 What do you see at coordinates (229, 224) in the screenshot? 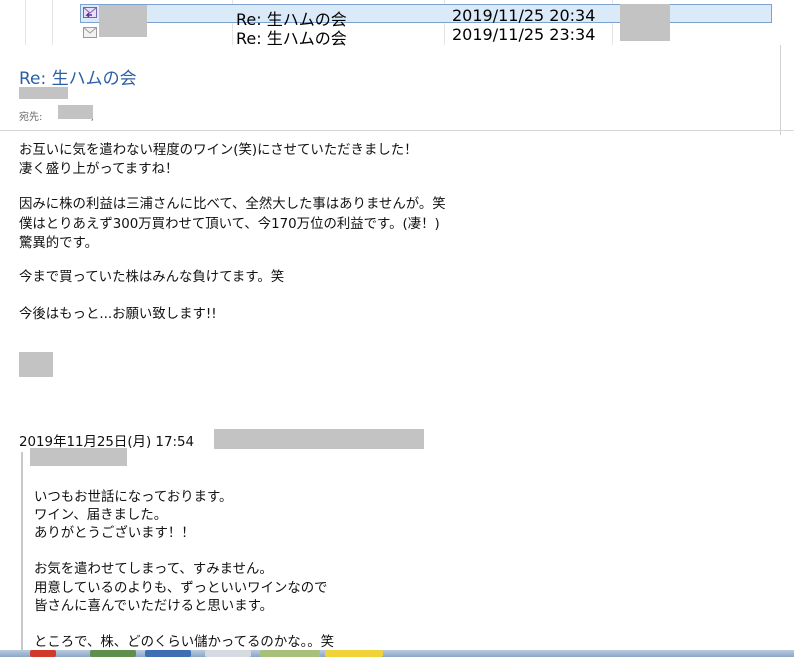
I see `body-line: 僕はとりあえず300万買わせて頂いて、今170万位の利益です。(凄！)` at bounding box center [229, 224].